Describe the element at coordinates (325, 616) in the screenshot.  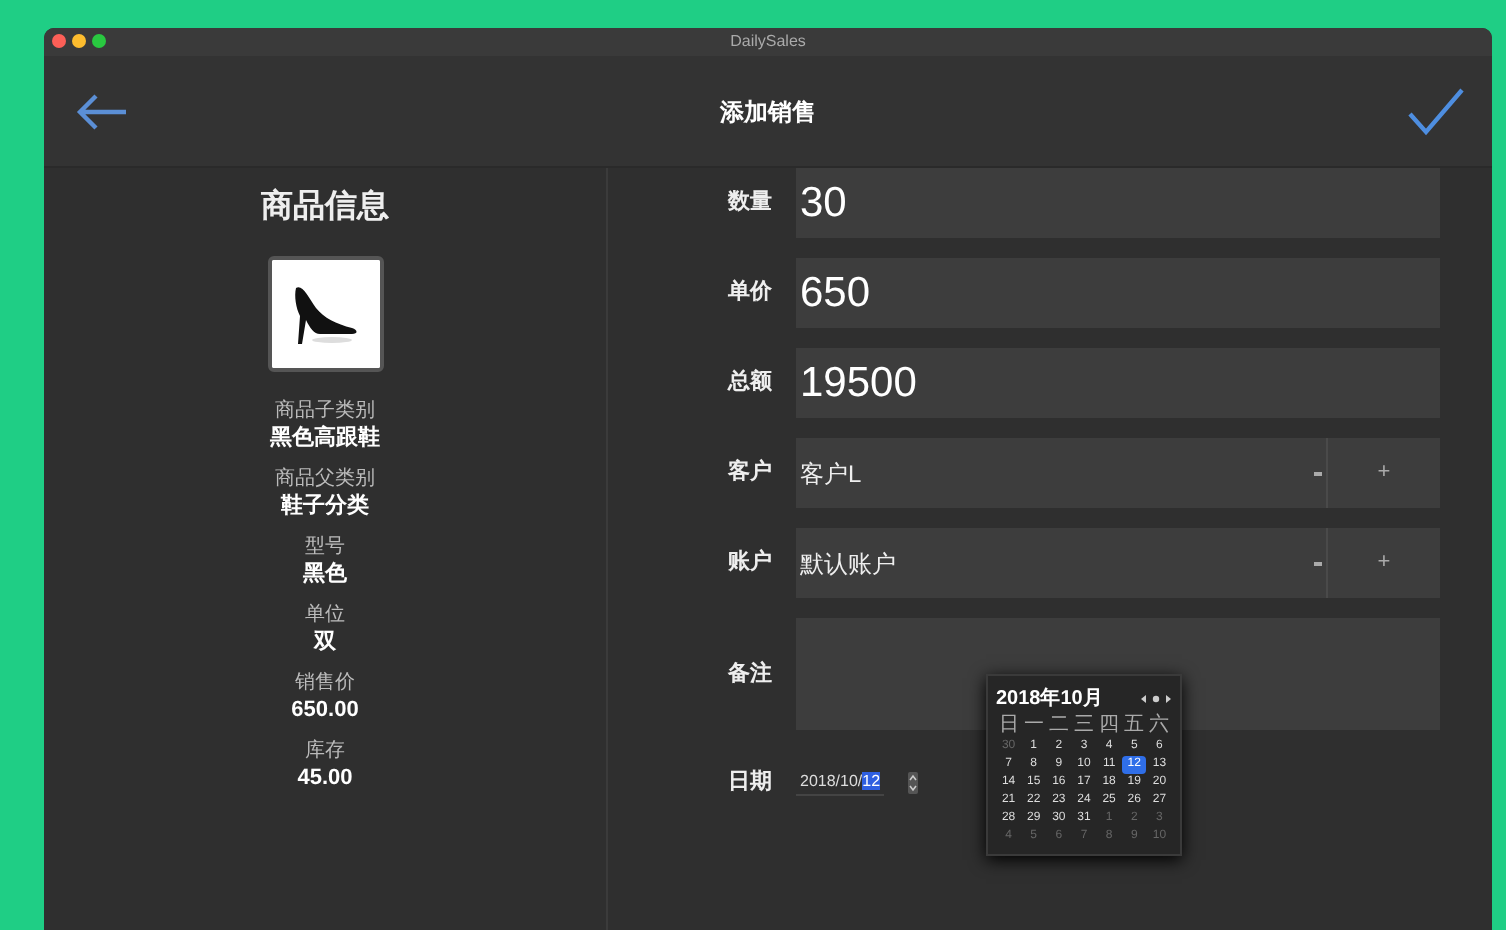
I see `field-label: 单位` at that location.